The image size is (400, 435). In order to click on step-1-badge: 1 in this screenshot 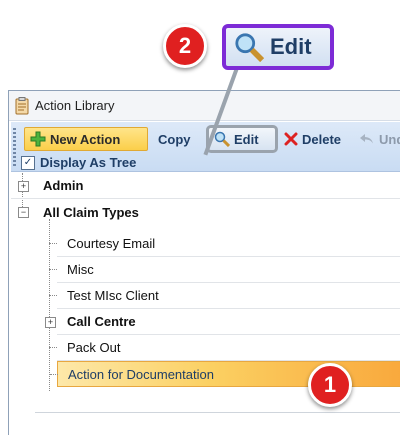, I will do `click(330, 385)`.